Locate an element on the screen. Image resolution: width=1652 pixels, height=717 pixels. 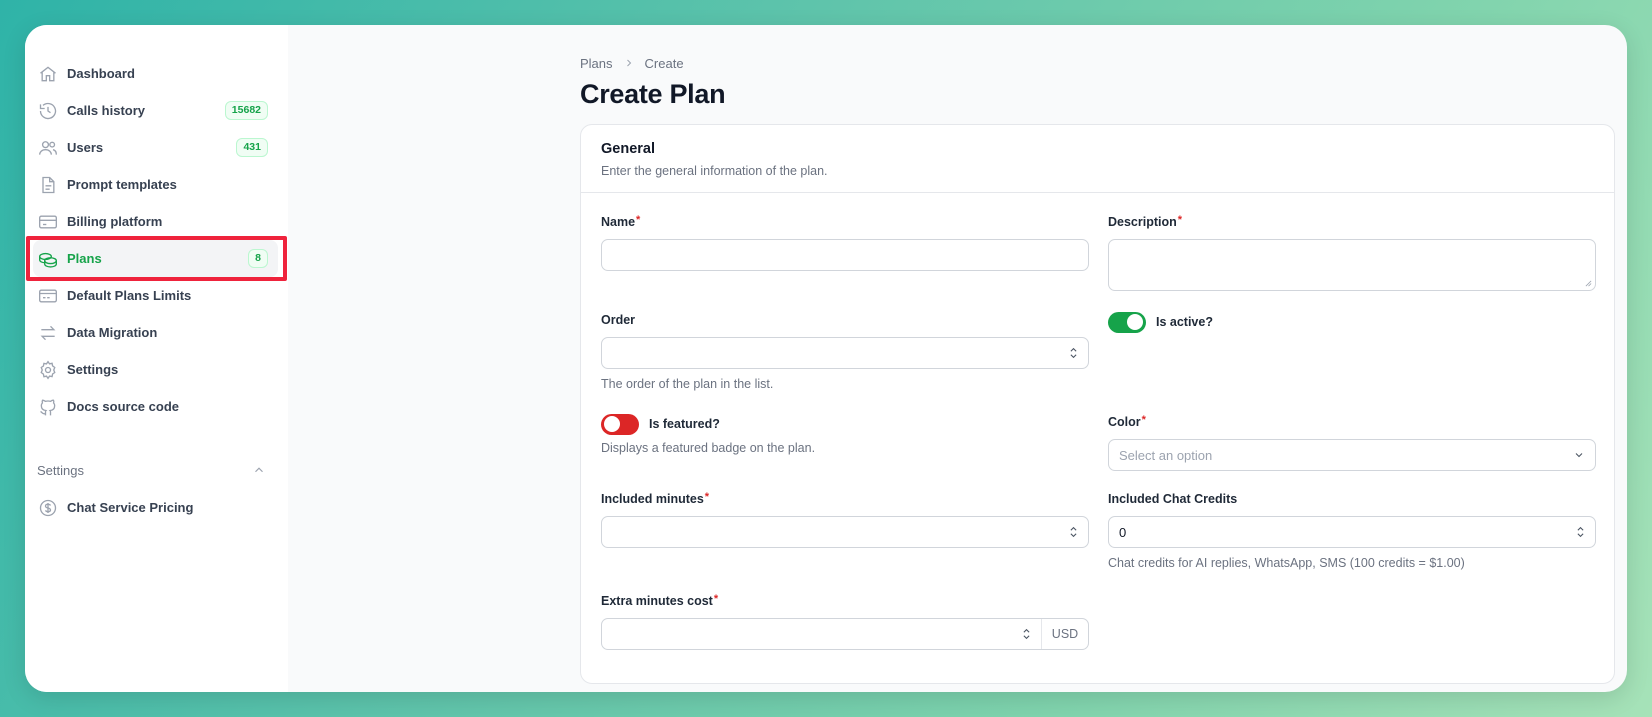
name-field: Name * is located at coordinates (845, 243).